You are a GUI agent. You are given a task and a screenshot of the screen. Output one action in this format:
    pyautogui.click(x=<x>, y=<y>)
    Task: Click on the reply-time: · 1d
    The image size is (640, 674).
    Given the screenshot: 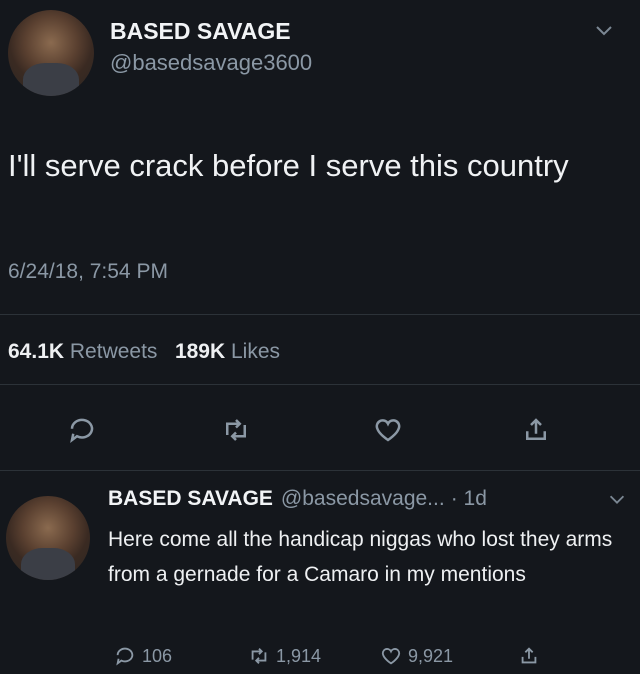 What is the action you would take?
    pyautogui.click(x=469, y=498)
    